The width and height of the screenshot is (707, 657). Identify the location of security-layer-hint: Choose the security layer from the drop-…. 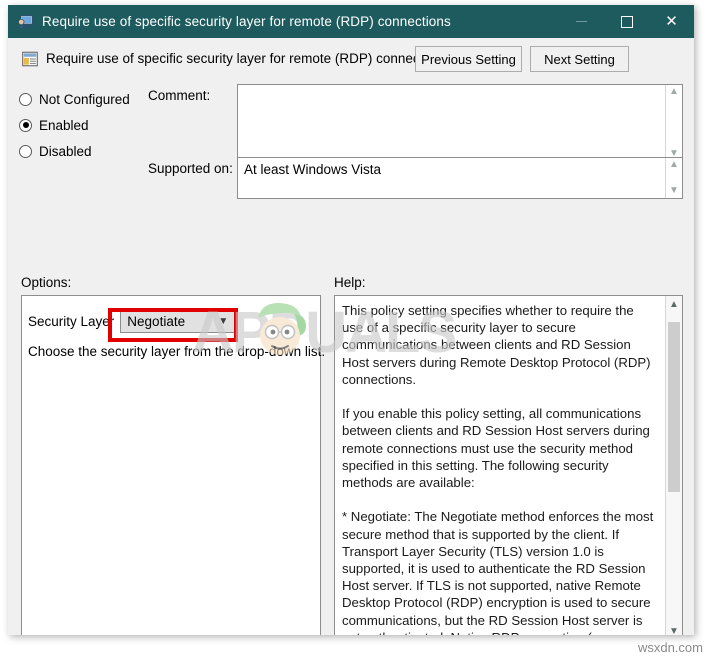
(177, 351).